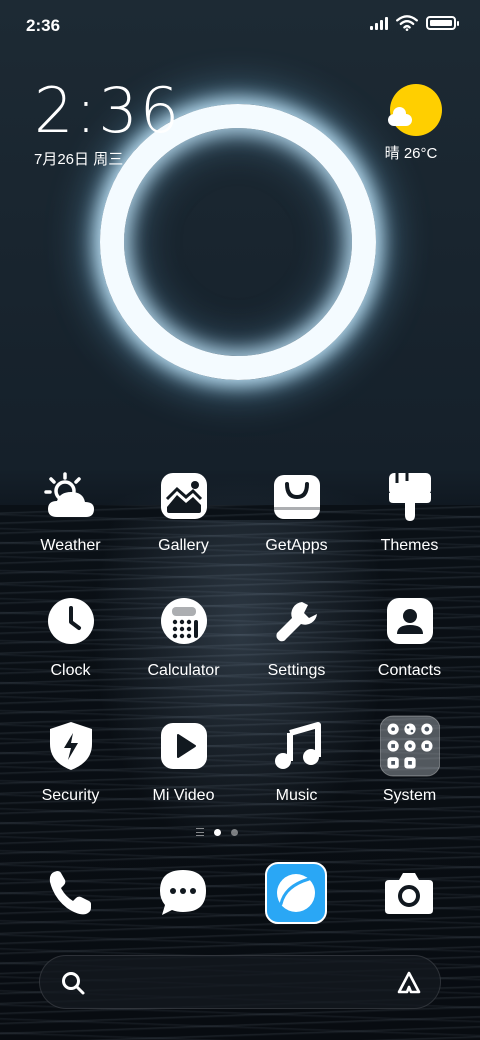 Image resolution: width=480 pixels, height=1040 pixels. Describe the element at coordinates (409, 545) in the screenshot. I see `app-label: Themes` at that location.